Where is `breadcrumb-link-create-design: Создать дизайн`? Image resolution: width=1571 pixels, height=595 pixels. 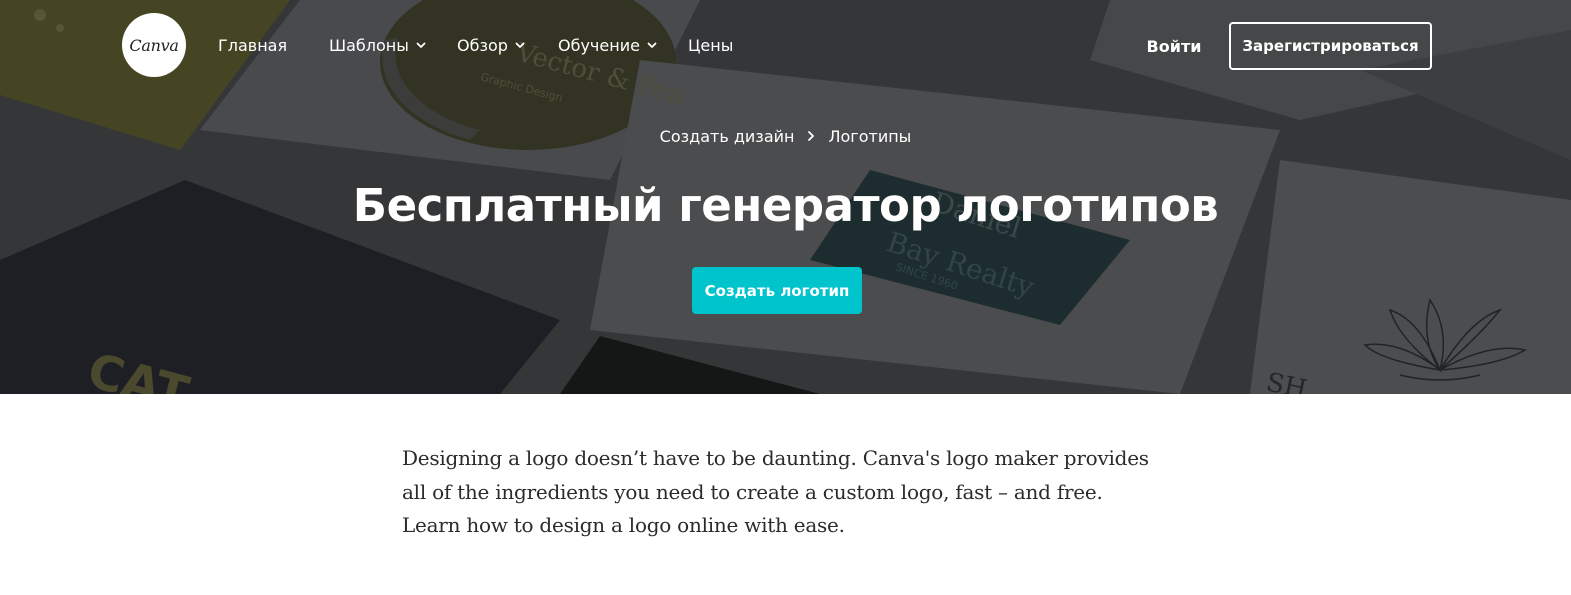 breadcrumb-link-create-design: Создать дизайн is located at coordinates (727, 136).